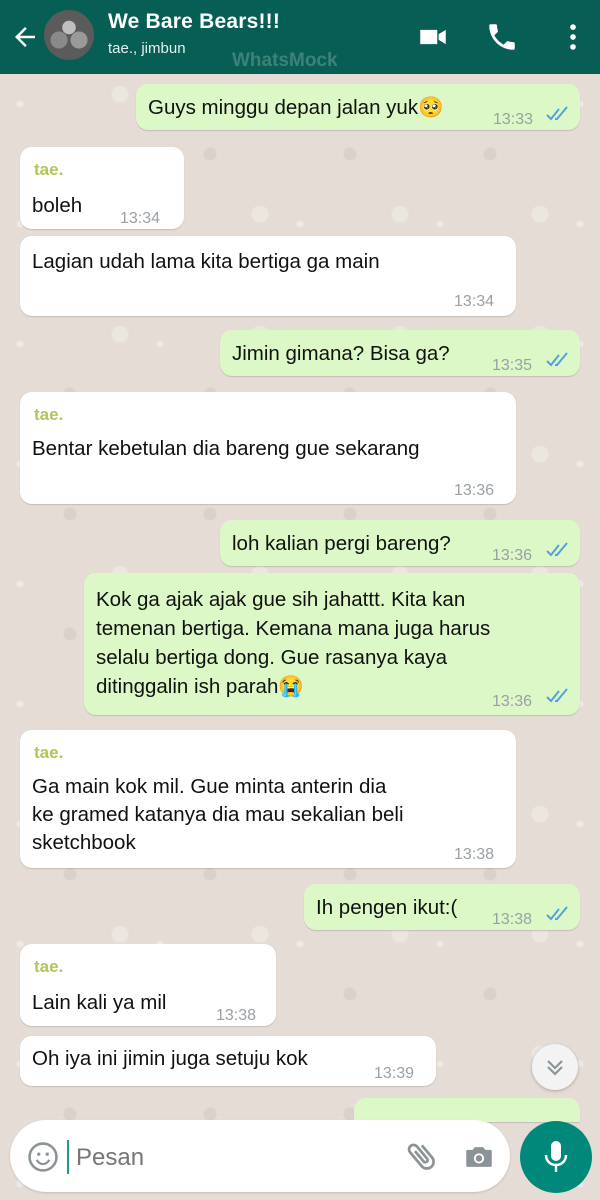  Describe the element at coordinates (170, 1058) in the screenshot. I see `message-text: Oh iya ini jimin juga setuju kok` at that location.